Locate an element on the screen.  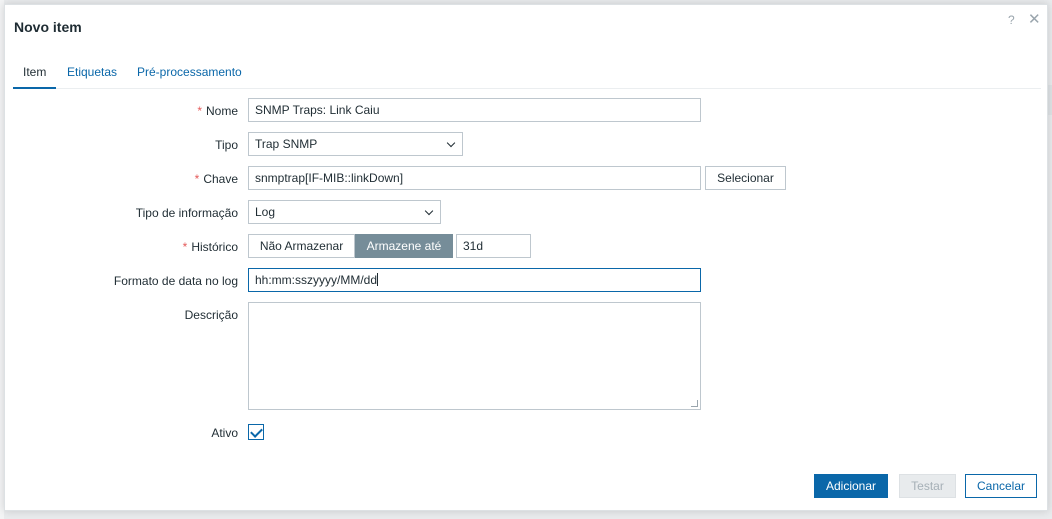
tab-item: Item is located at coordinates (35, 77).